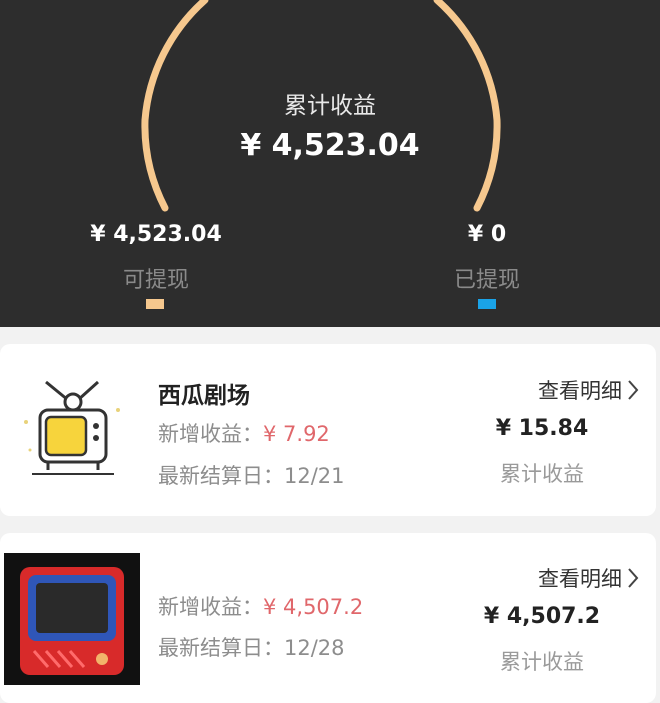 Image resolution: width=660 pixels, height=703 pixels. I want to click on new-income-row: 新增收益：¥ 4,507.2, so click(260, 606).